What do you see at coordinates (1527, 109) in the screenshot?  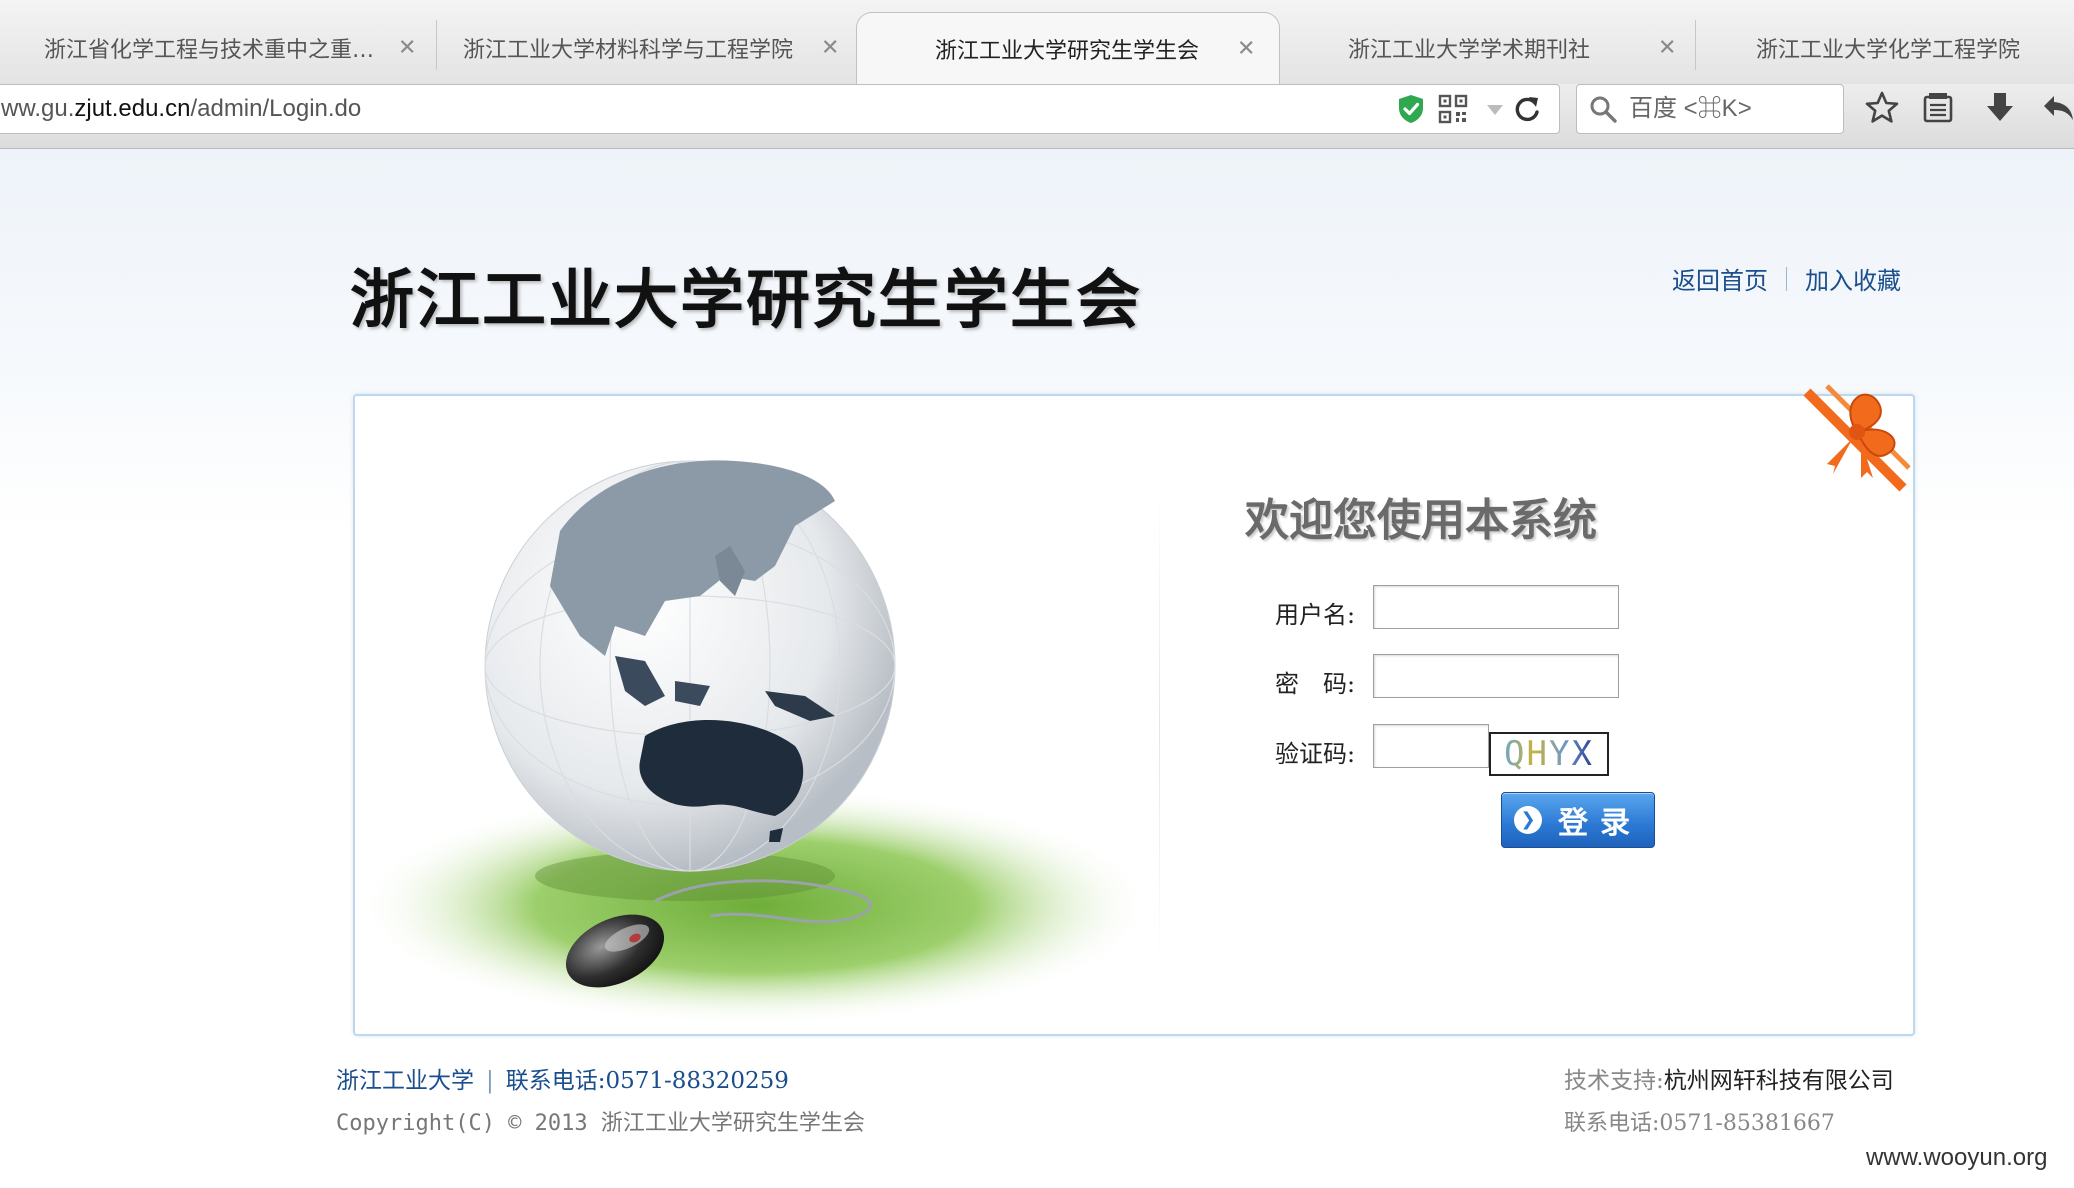 I see `reload-icon` at bounding box center [1527, 109].